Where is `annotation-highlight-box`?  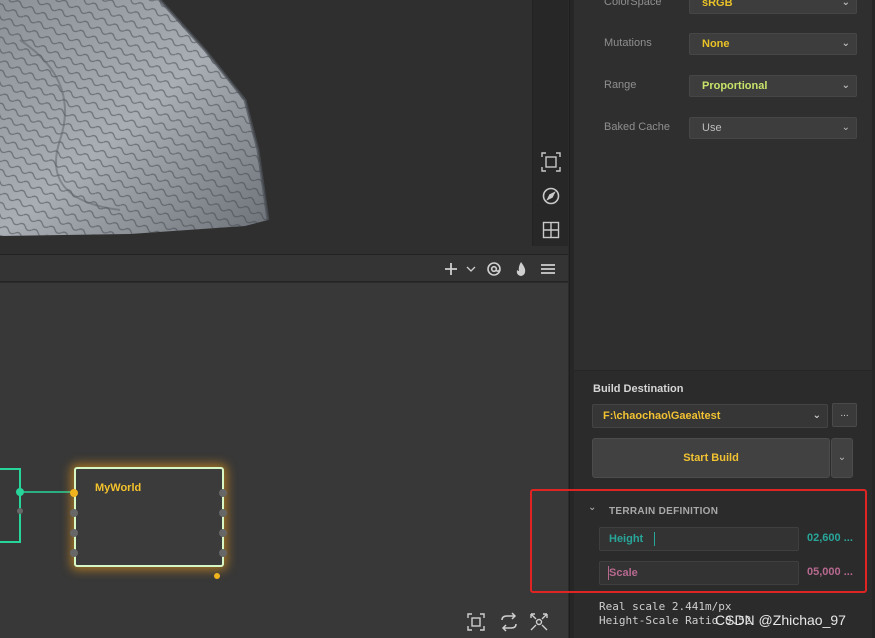
annotation-highlight-box is located at coordinates (698, 541).